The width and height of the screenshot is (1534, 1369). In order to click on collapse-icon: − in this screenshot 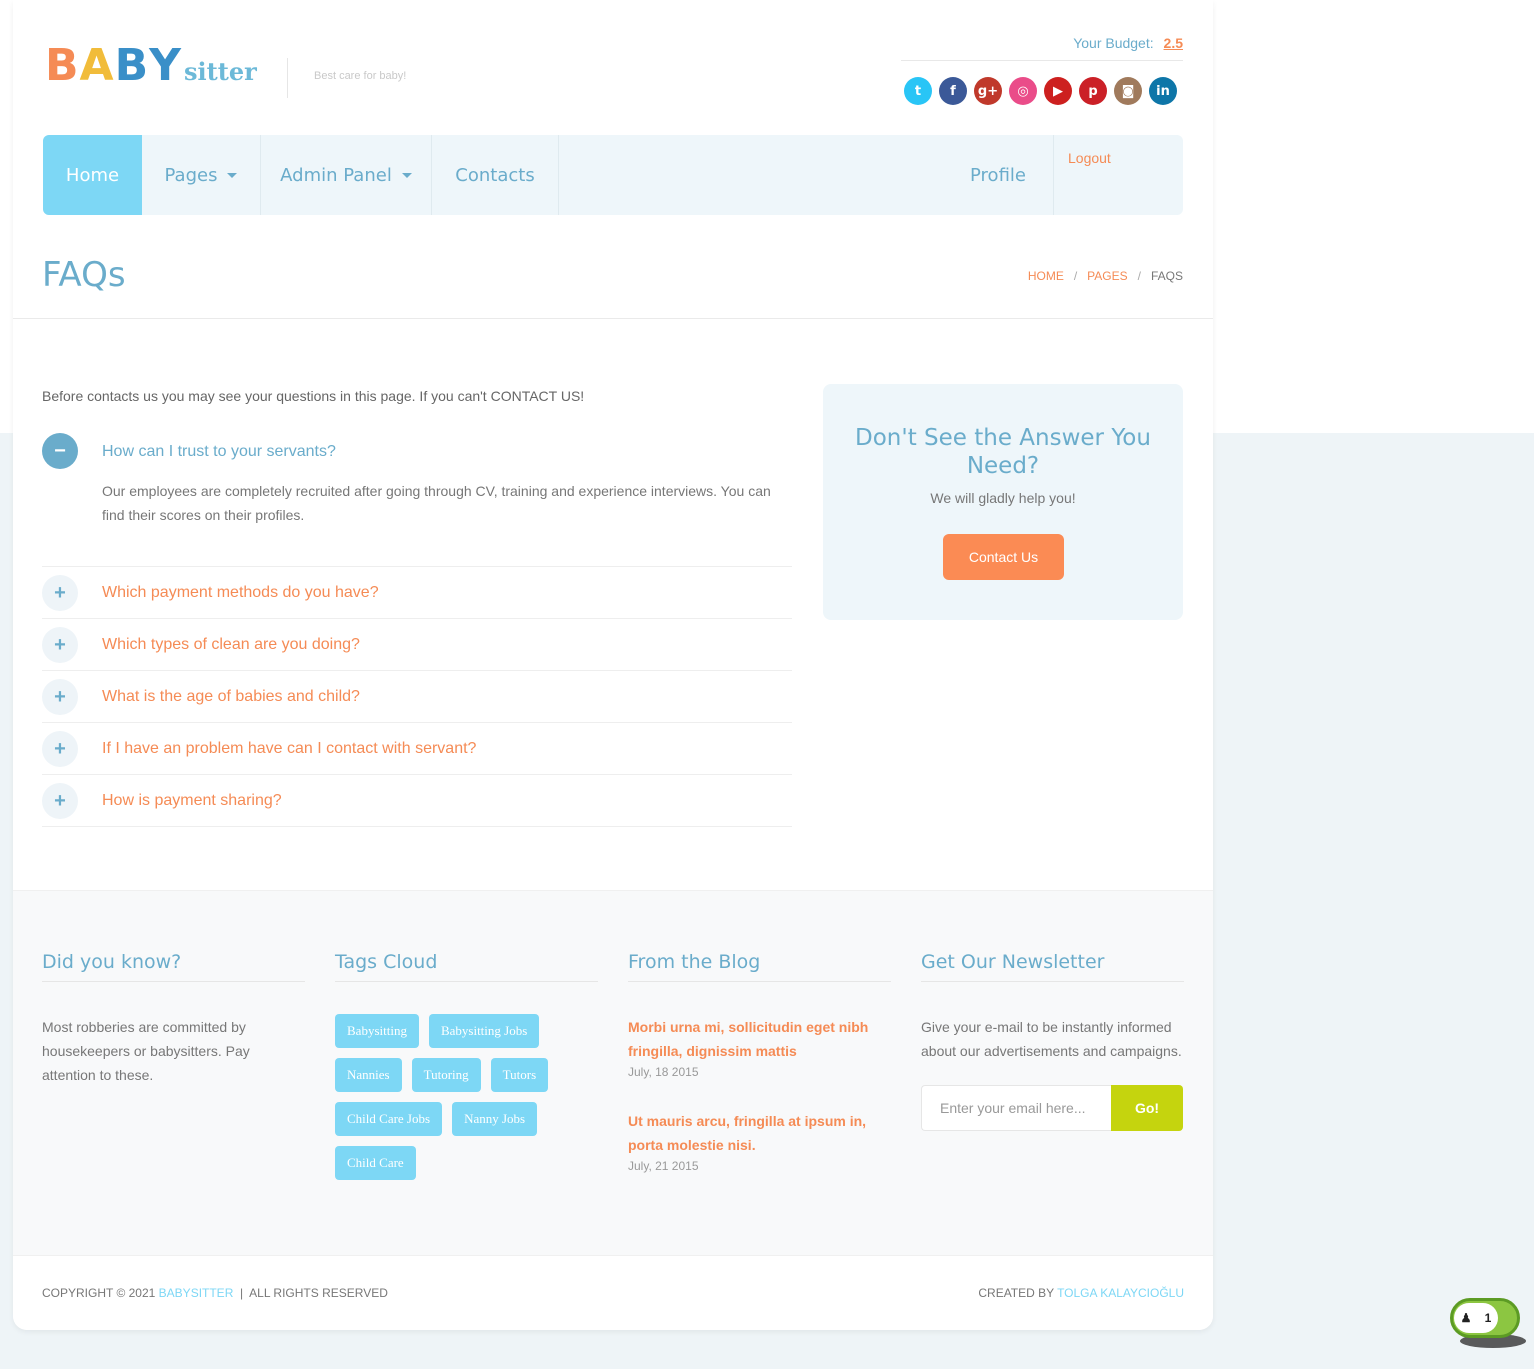, I will do `click(60, 451)`.